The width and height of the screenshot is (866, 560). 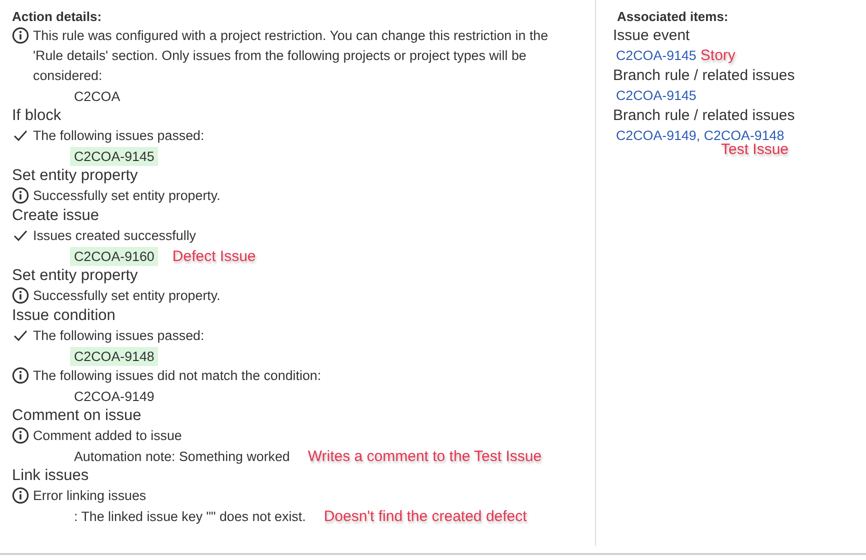 I want to click on annotation: Test Issue, so click(x=755, y=150).